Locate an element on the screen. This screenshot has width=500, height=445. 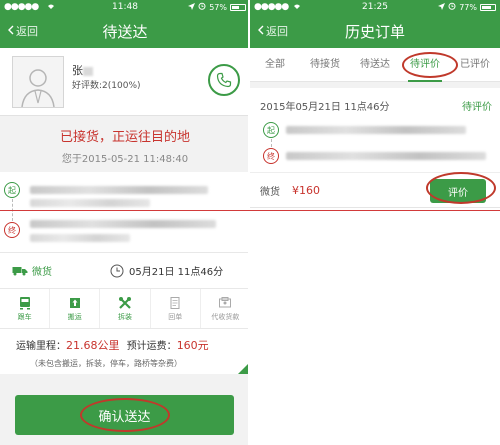
route-card: 起 终 is located at coordinates (125, 212).